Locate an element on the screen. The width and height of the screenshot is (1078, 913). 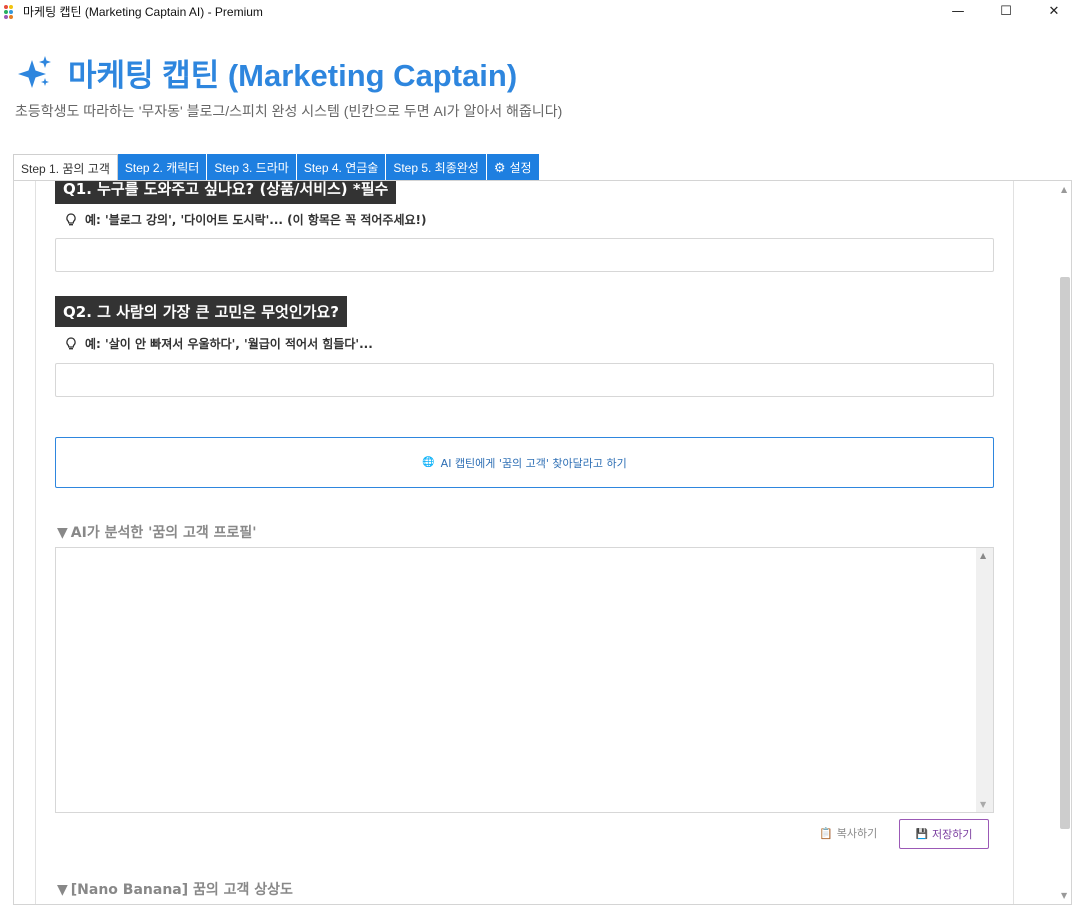
tab-step3: Step 3. 드라마 is located at coordinates (252, 167).